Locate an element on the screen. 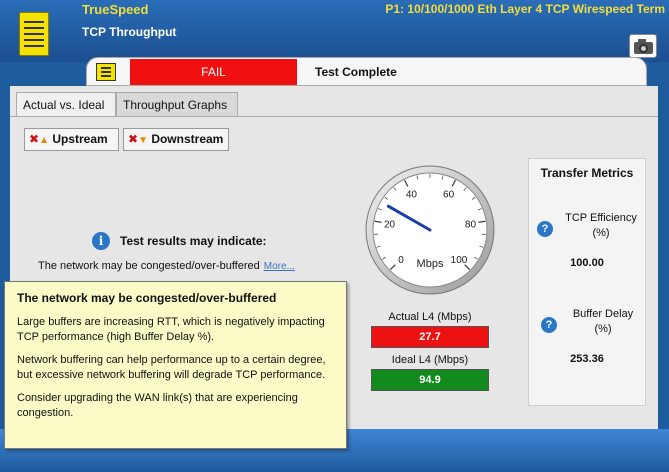 Image resolution: width=669 pixels, height=472 pixels. gauge-unit-label: Mbps is located at coordinates (430, 264).